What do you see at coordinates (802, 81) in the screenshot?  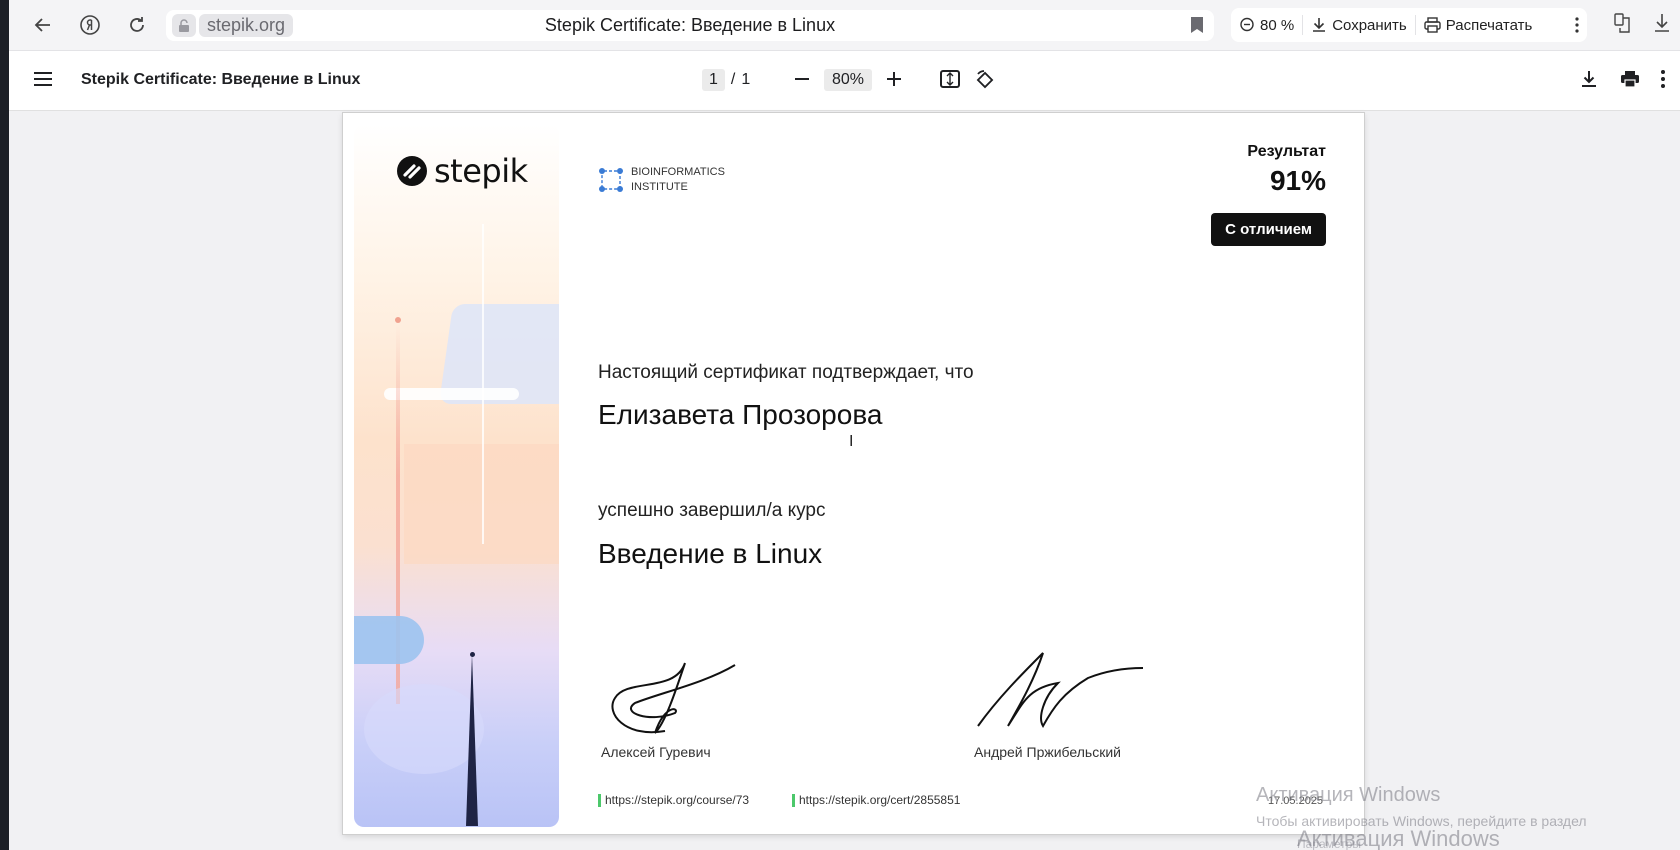 I see `zoom-out-button` at bounding box center [802, 81].